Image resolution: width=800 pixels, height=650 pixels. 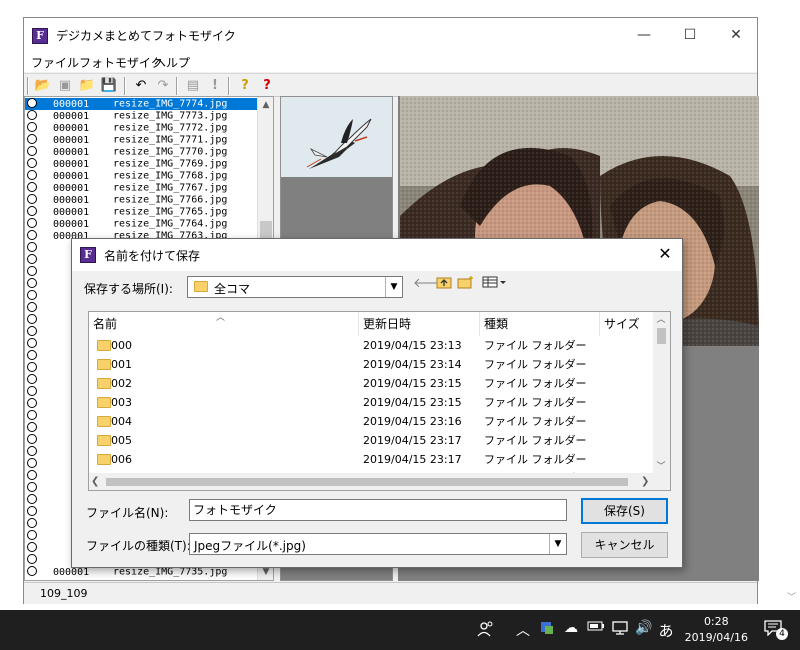 I want to click on file-row: 002 2019/04/15 23:15 ファイル フォルダー, so click(x=372, y=383).